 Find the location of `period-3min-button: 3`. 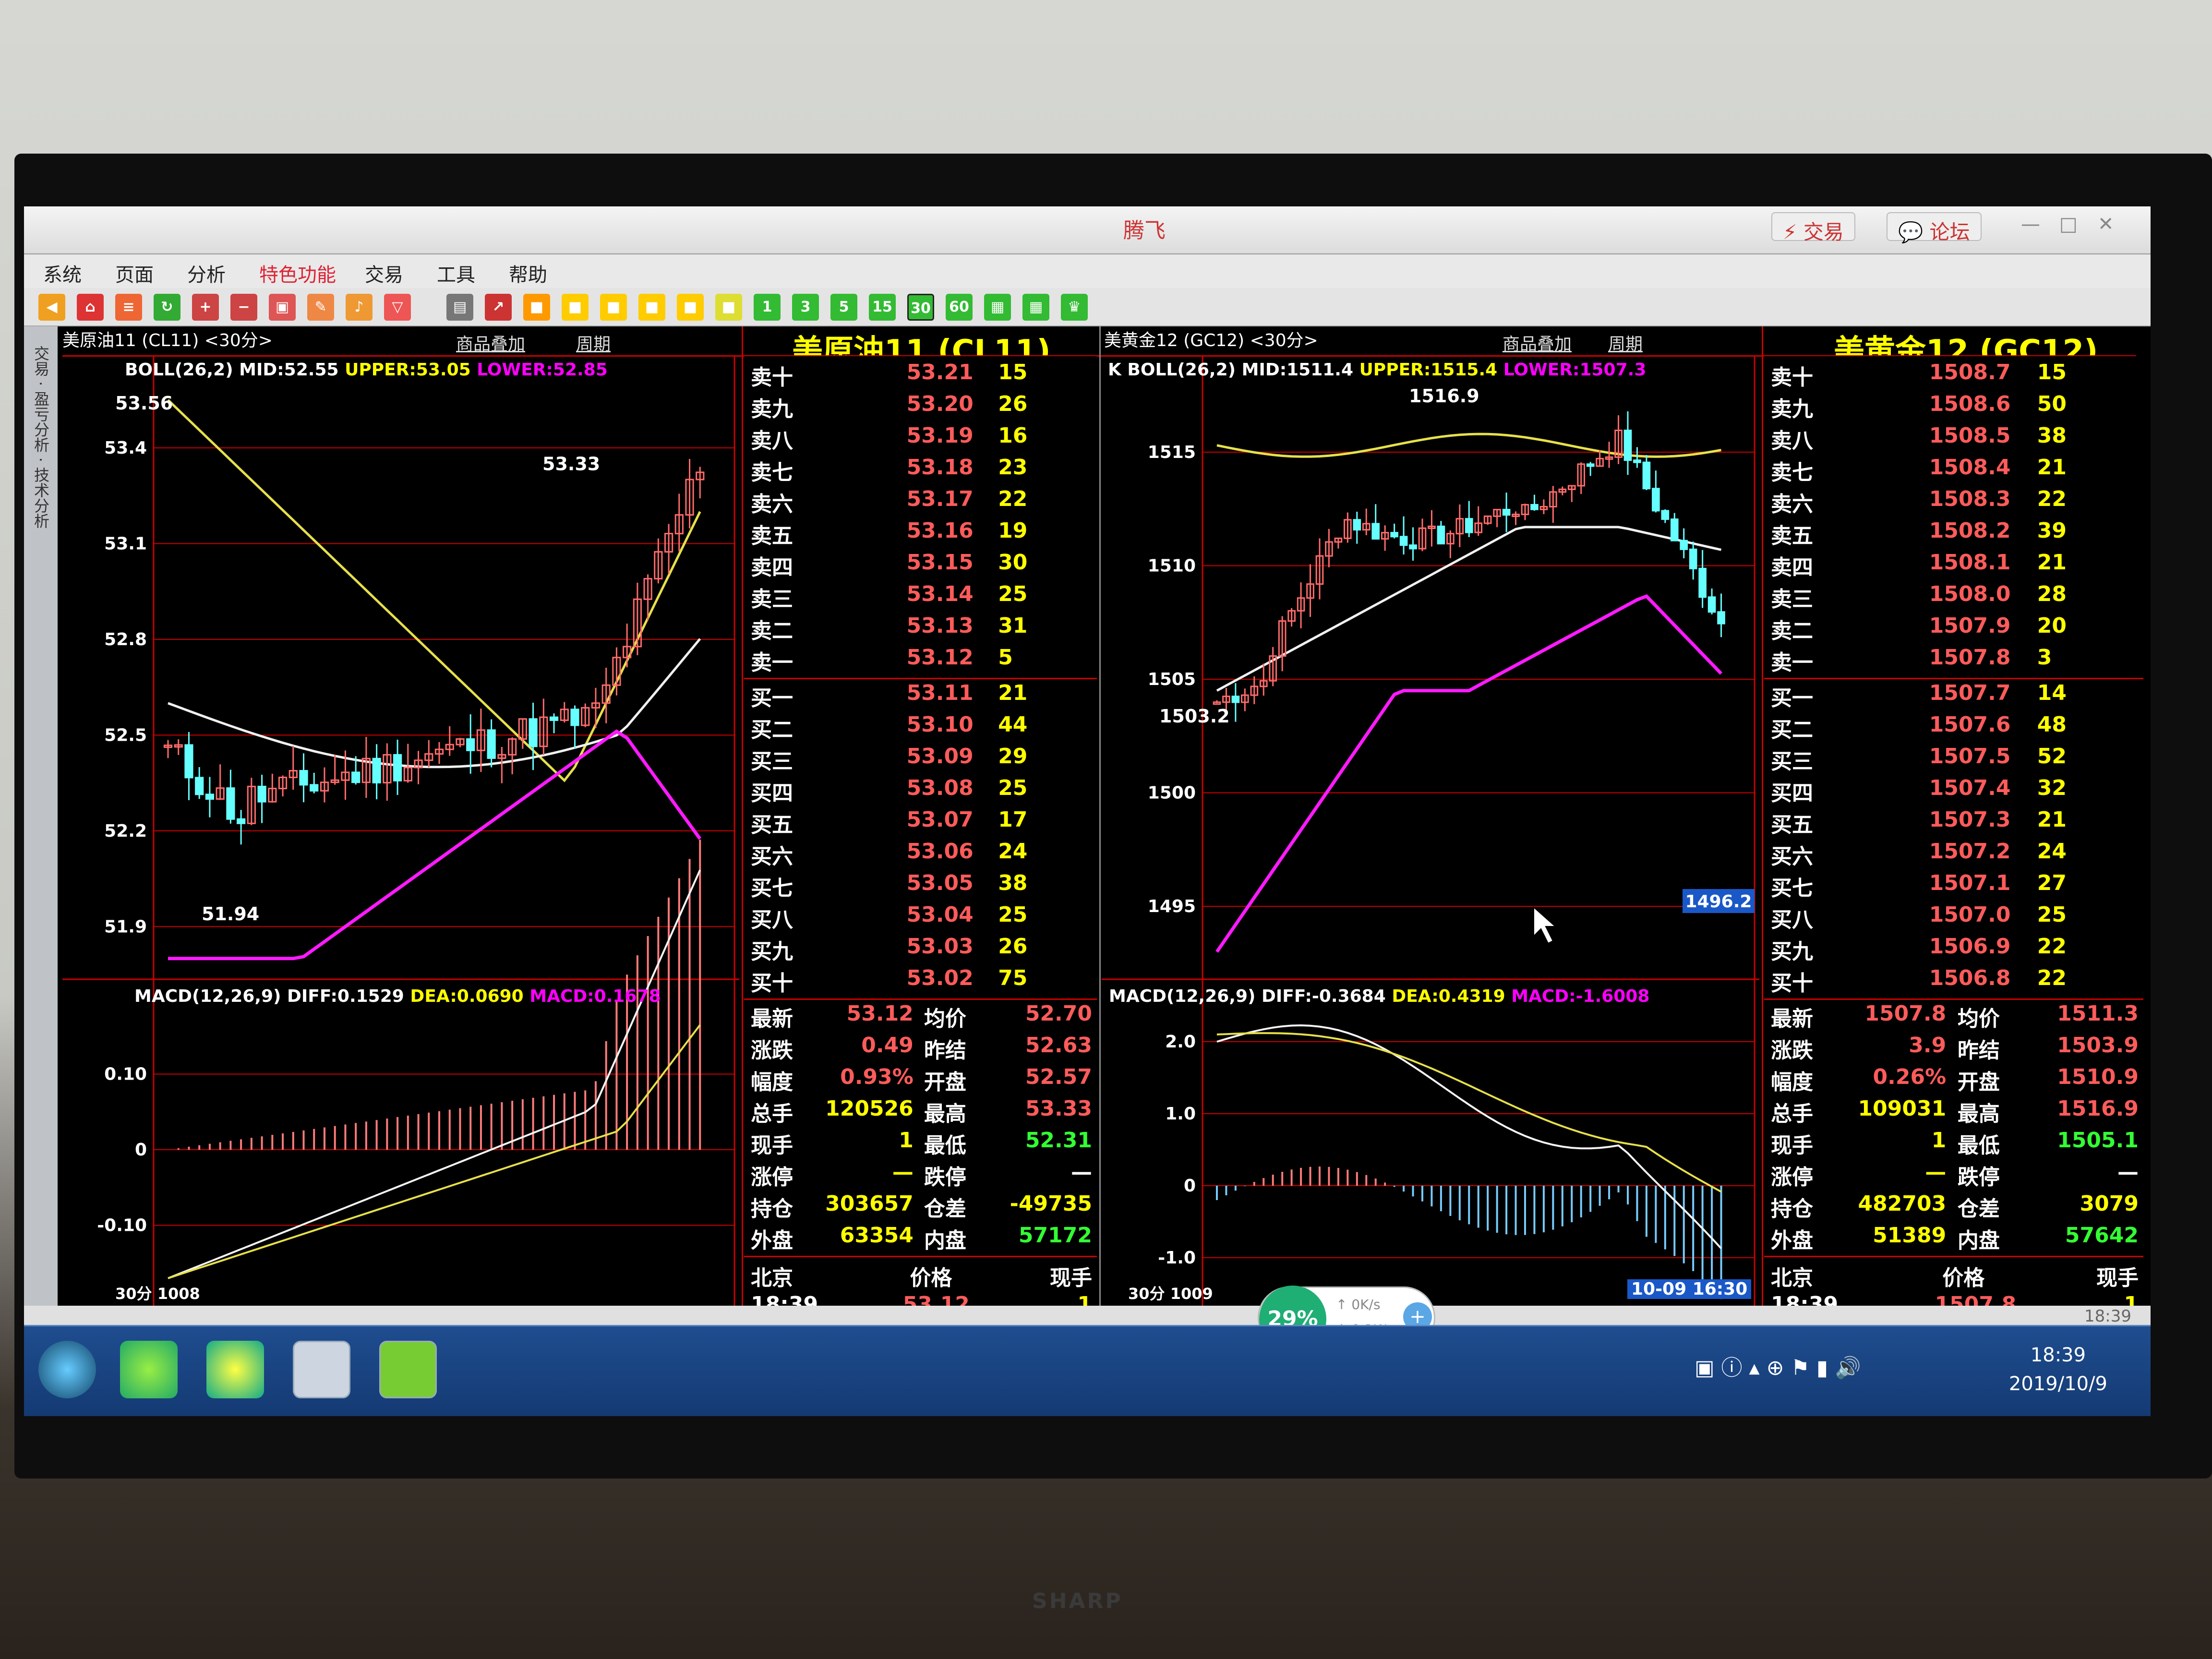

period-3min-button: 3 is located at coordinates (805, 308).